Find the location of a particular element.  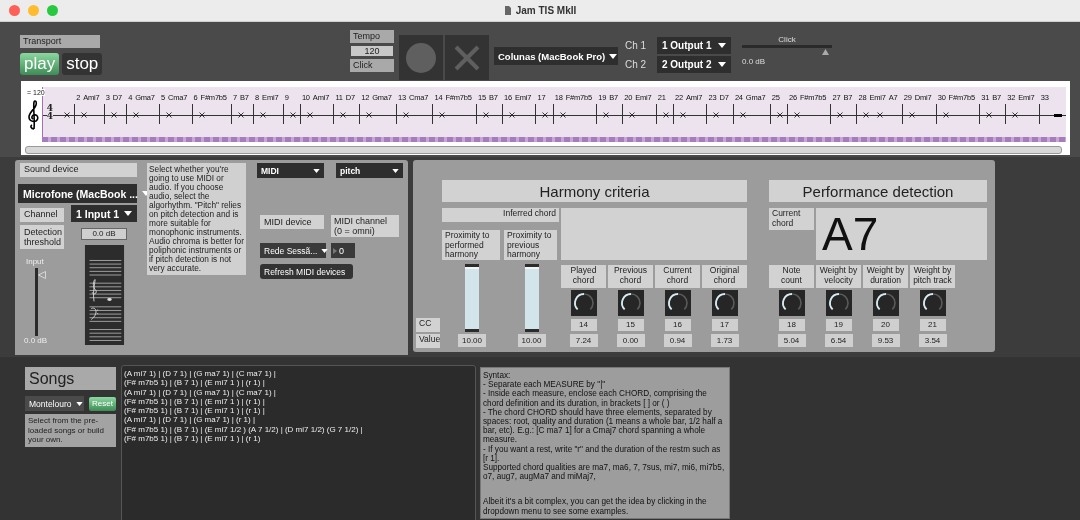

scrollbar is located at coordinates (543, 150).